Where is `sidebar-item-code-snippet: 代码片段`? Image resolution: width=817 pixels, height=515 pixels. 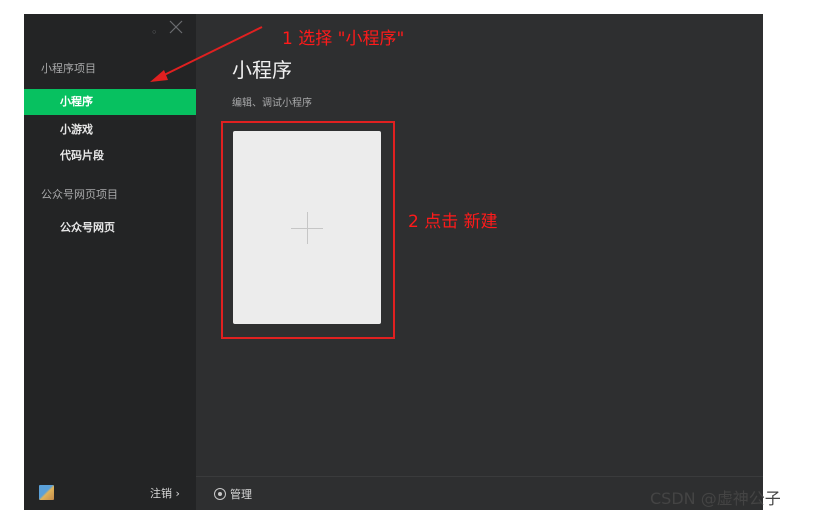
sidebar-item-code-snippet: 代码片段 is located at coordinates (110, 156).